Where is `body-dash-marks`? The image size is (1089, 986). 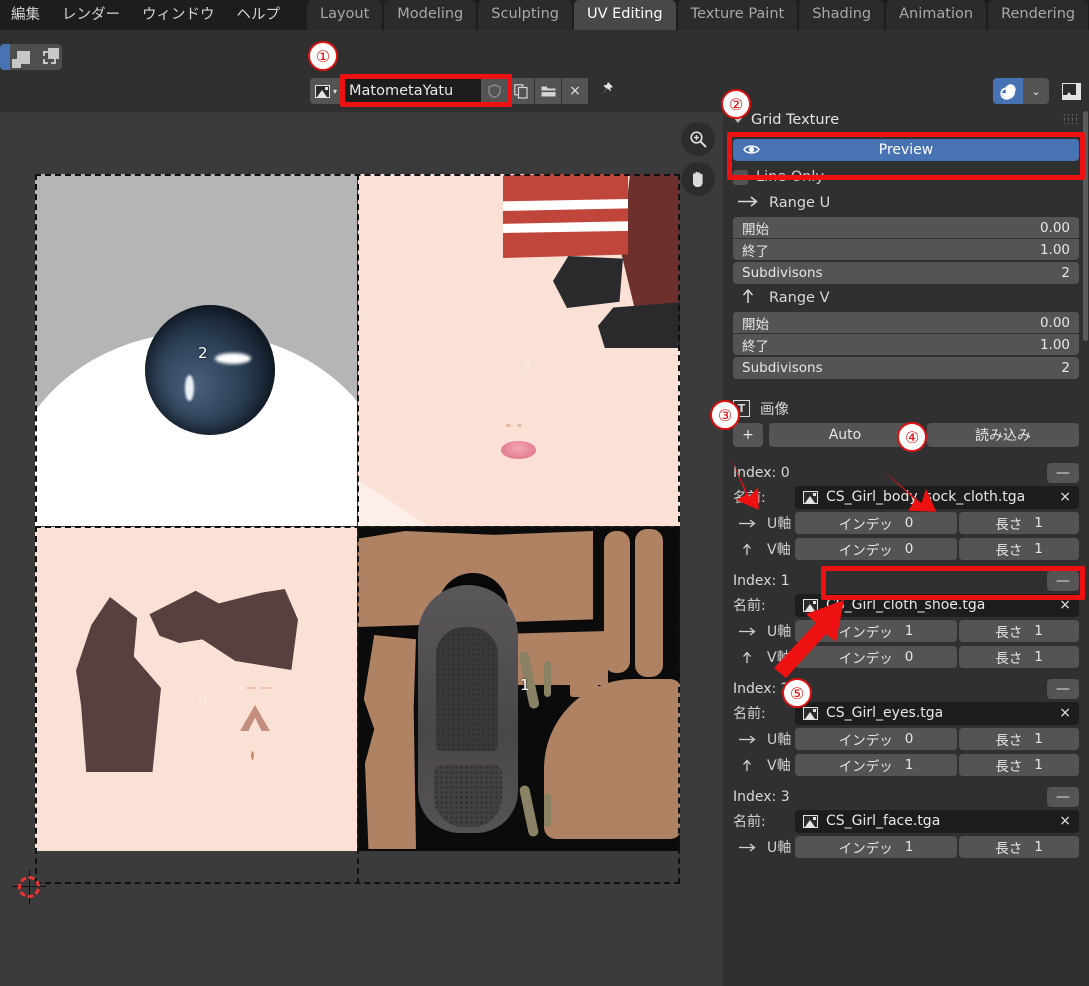 body-dash-marks is located at coordinates (259, 688).